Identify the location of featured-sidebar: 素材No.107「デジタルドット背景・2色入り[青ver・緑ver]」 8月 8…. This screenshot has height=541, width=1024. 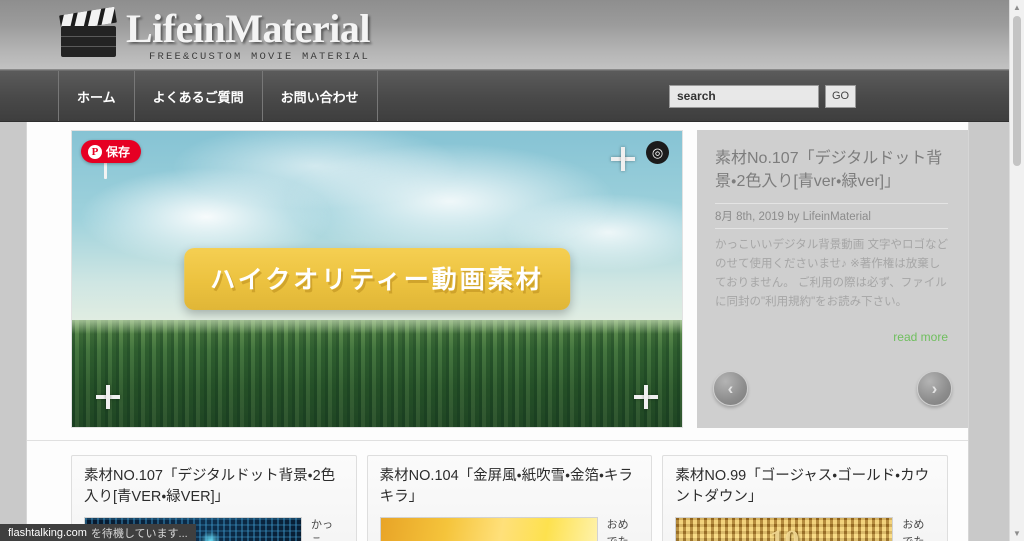
(832, 279).